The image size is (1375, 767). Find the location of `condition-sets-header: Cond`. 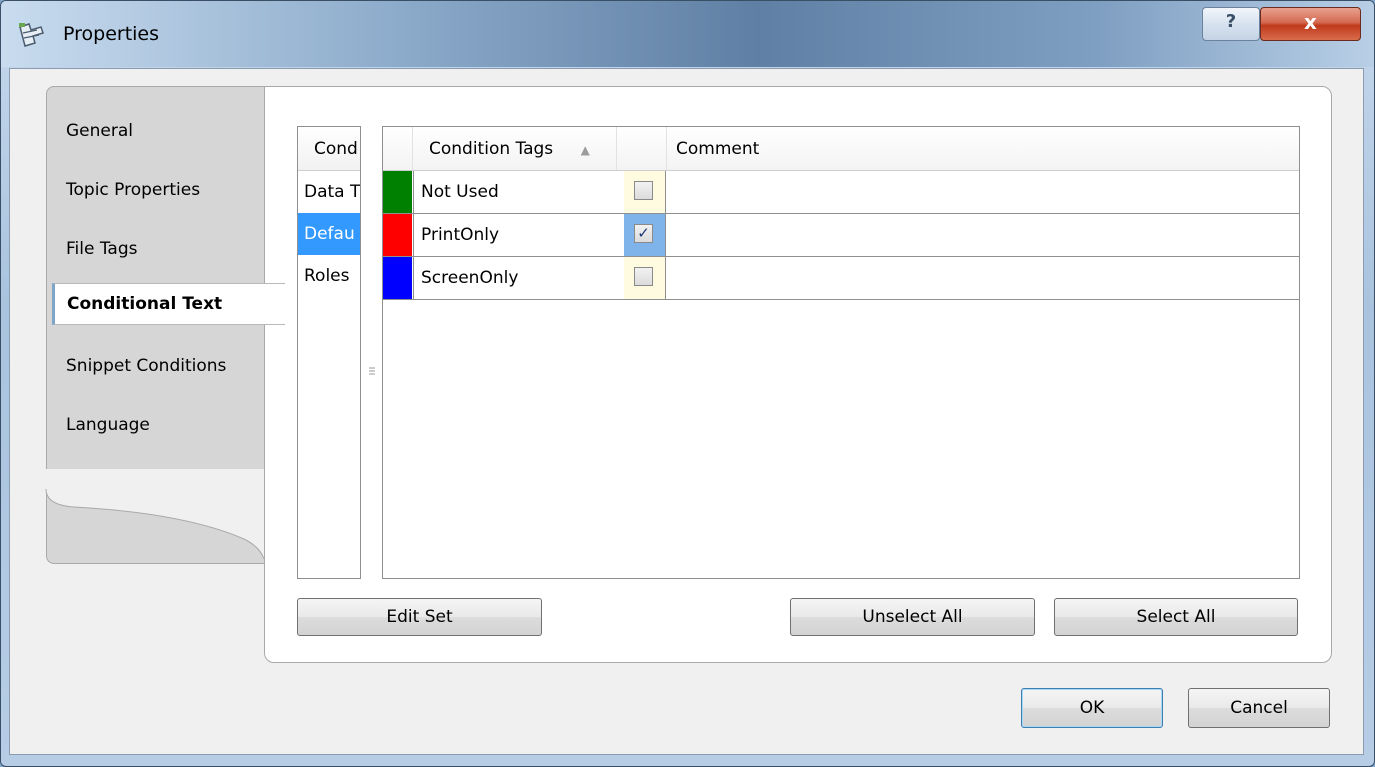

condition-sets-header: Cond is located at coordinates (329, 149).